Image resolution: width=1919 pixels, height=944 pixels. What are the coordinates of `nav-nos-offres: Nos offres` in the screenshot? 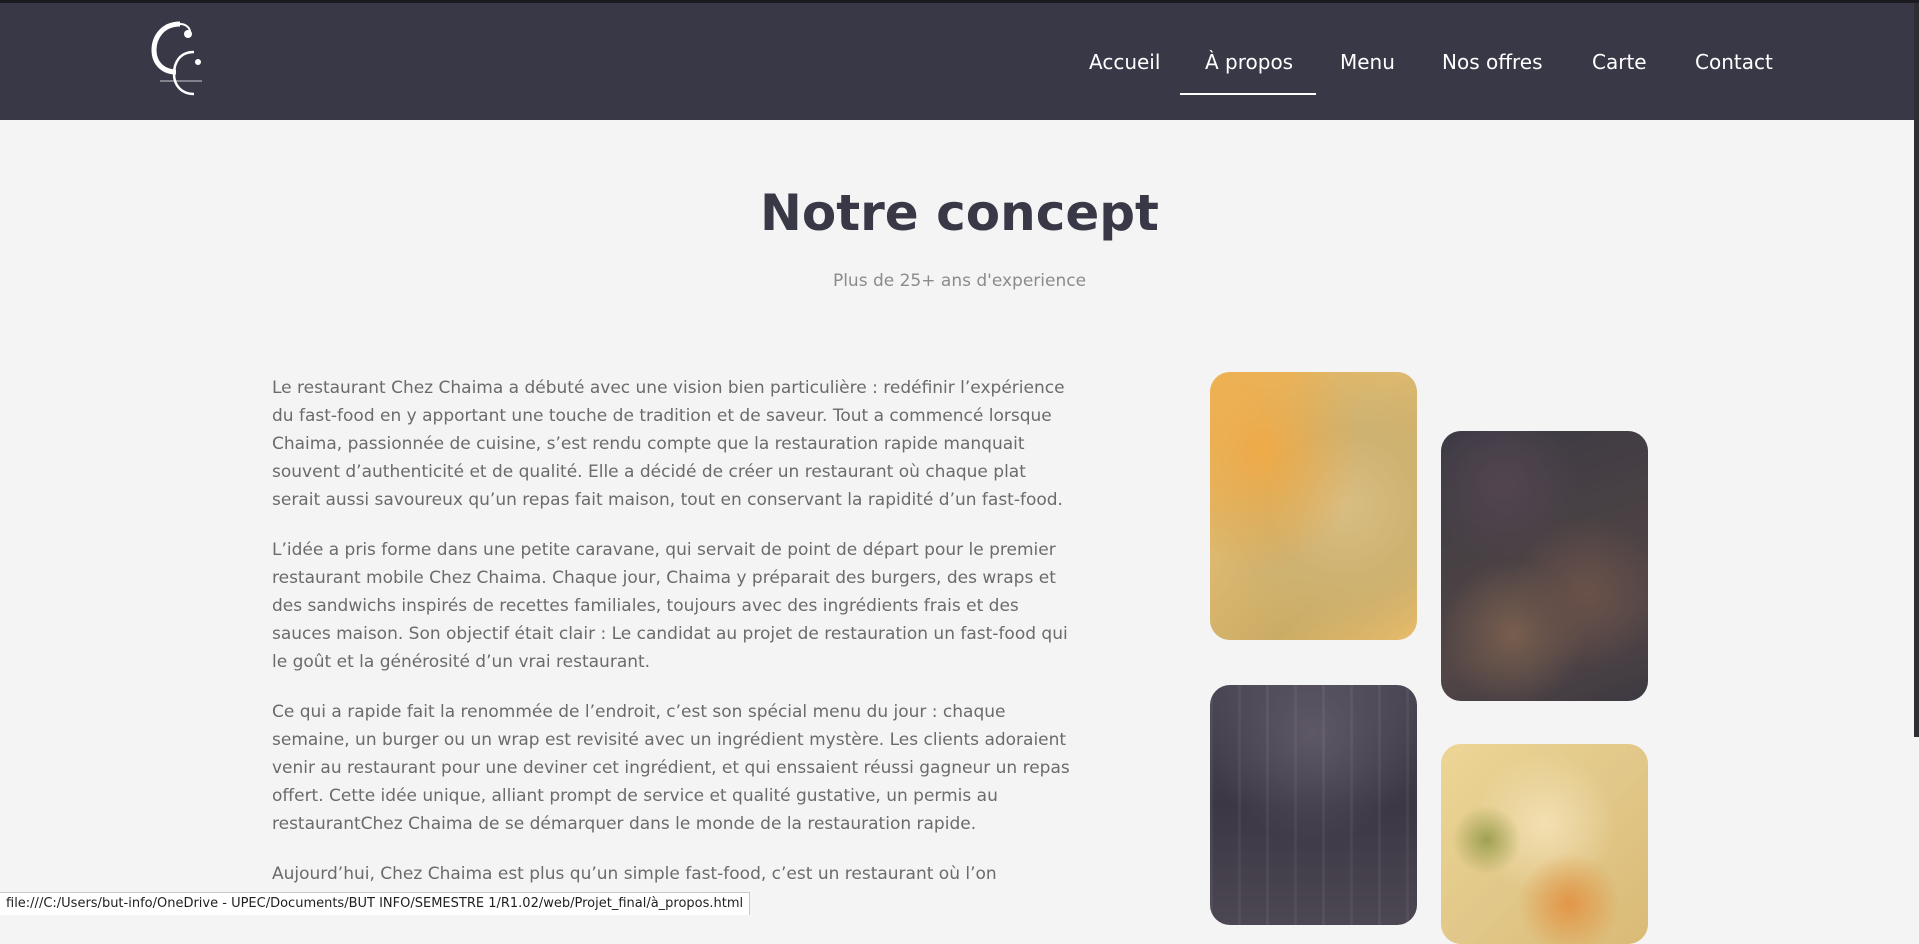 It's located at (1492, 62).